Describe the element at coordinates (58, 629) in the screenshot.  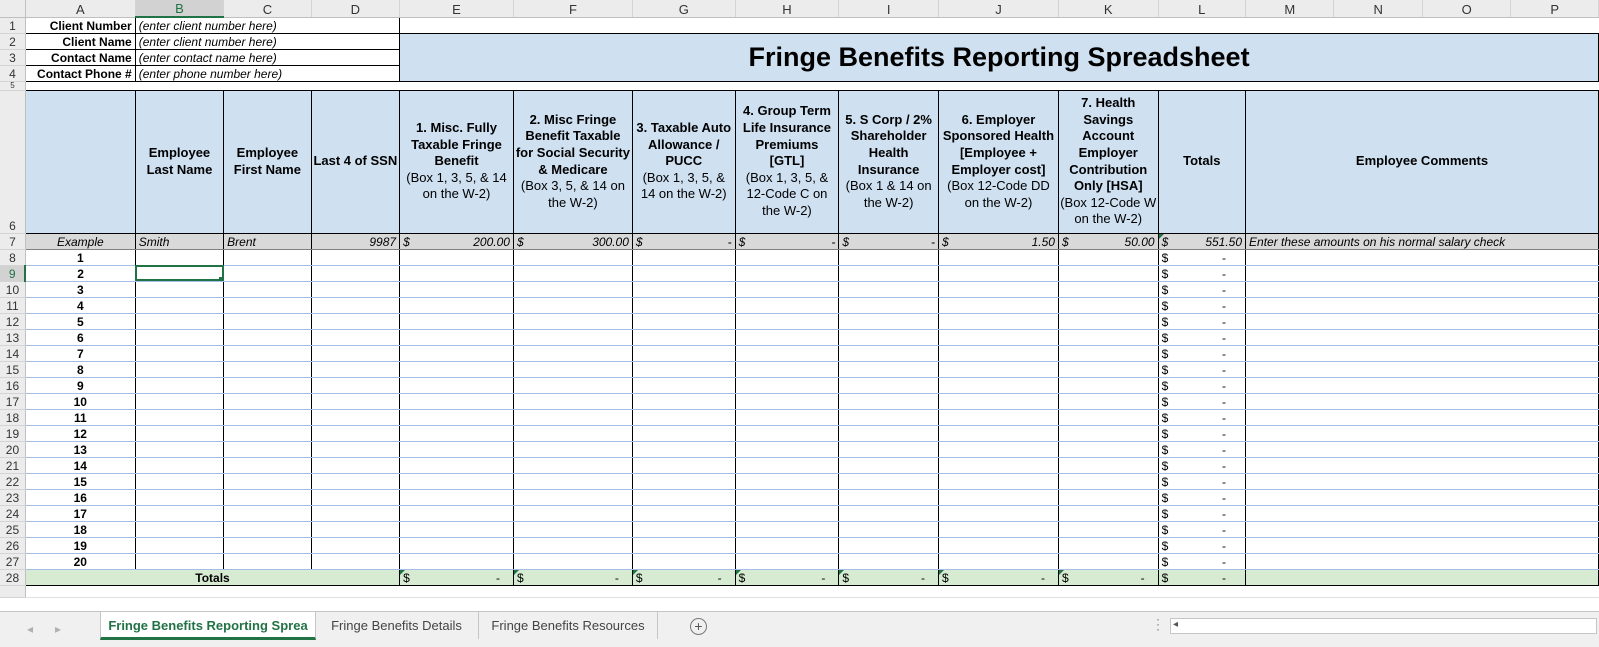
I see `tab-scroll-right-icon: ▸` at that location.